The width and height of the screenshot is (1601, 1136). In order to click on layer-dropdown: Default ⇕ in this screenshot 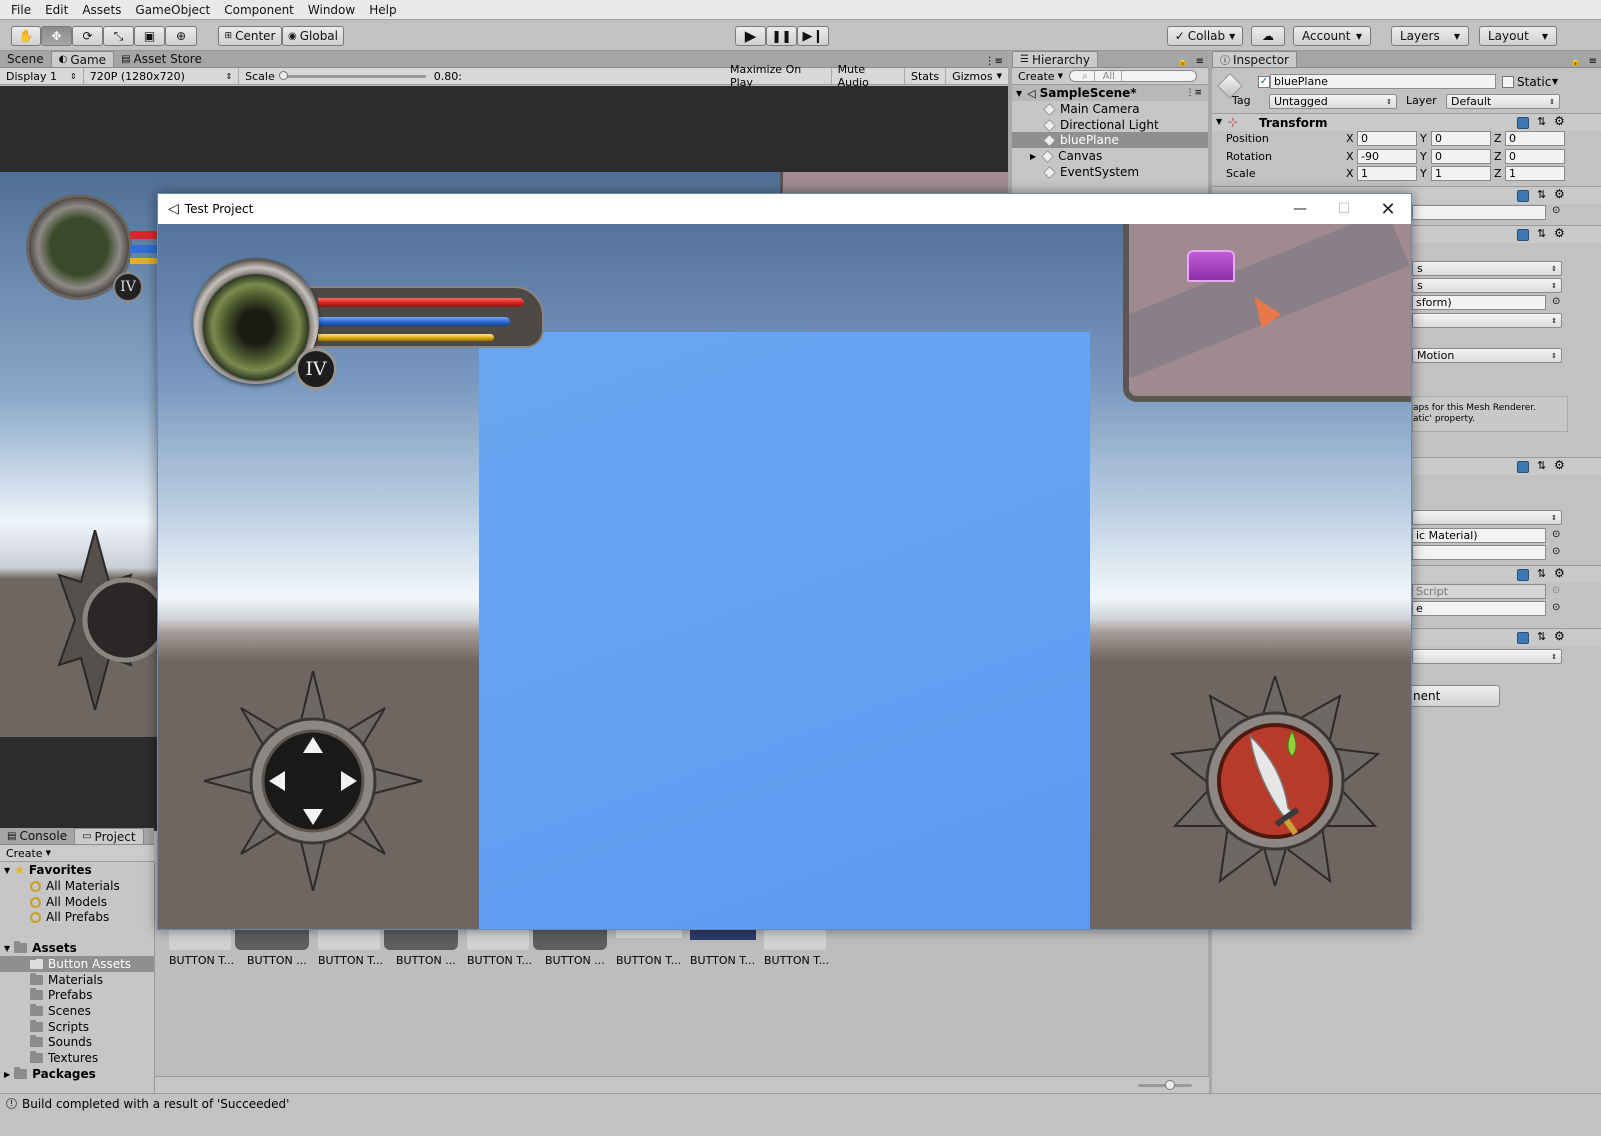, I will do `click(1503, 101)`.